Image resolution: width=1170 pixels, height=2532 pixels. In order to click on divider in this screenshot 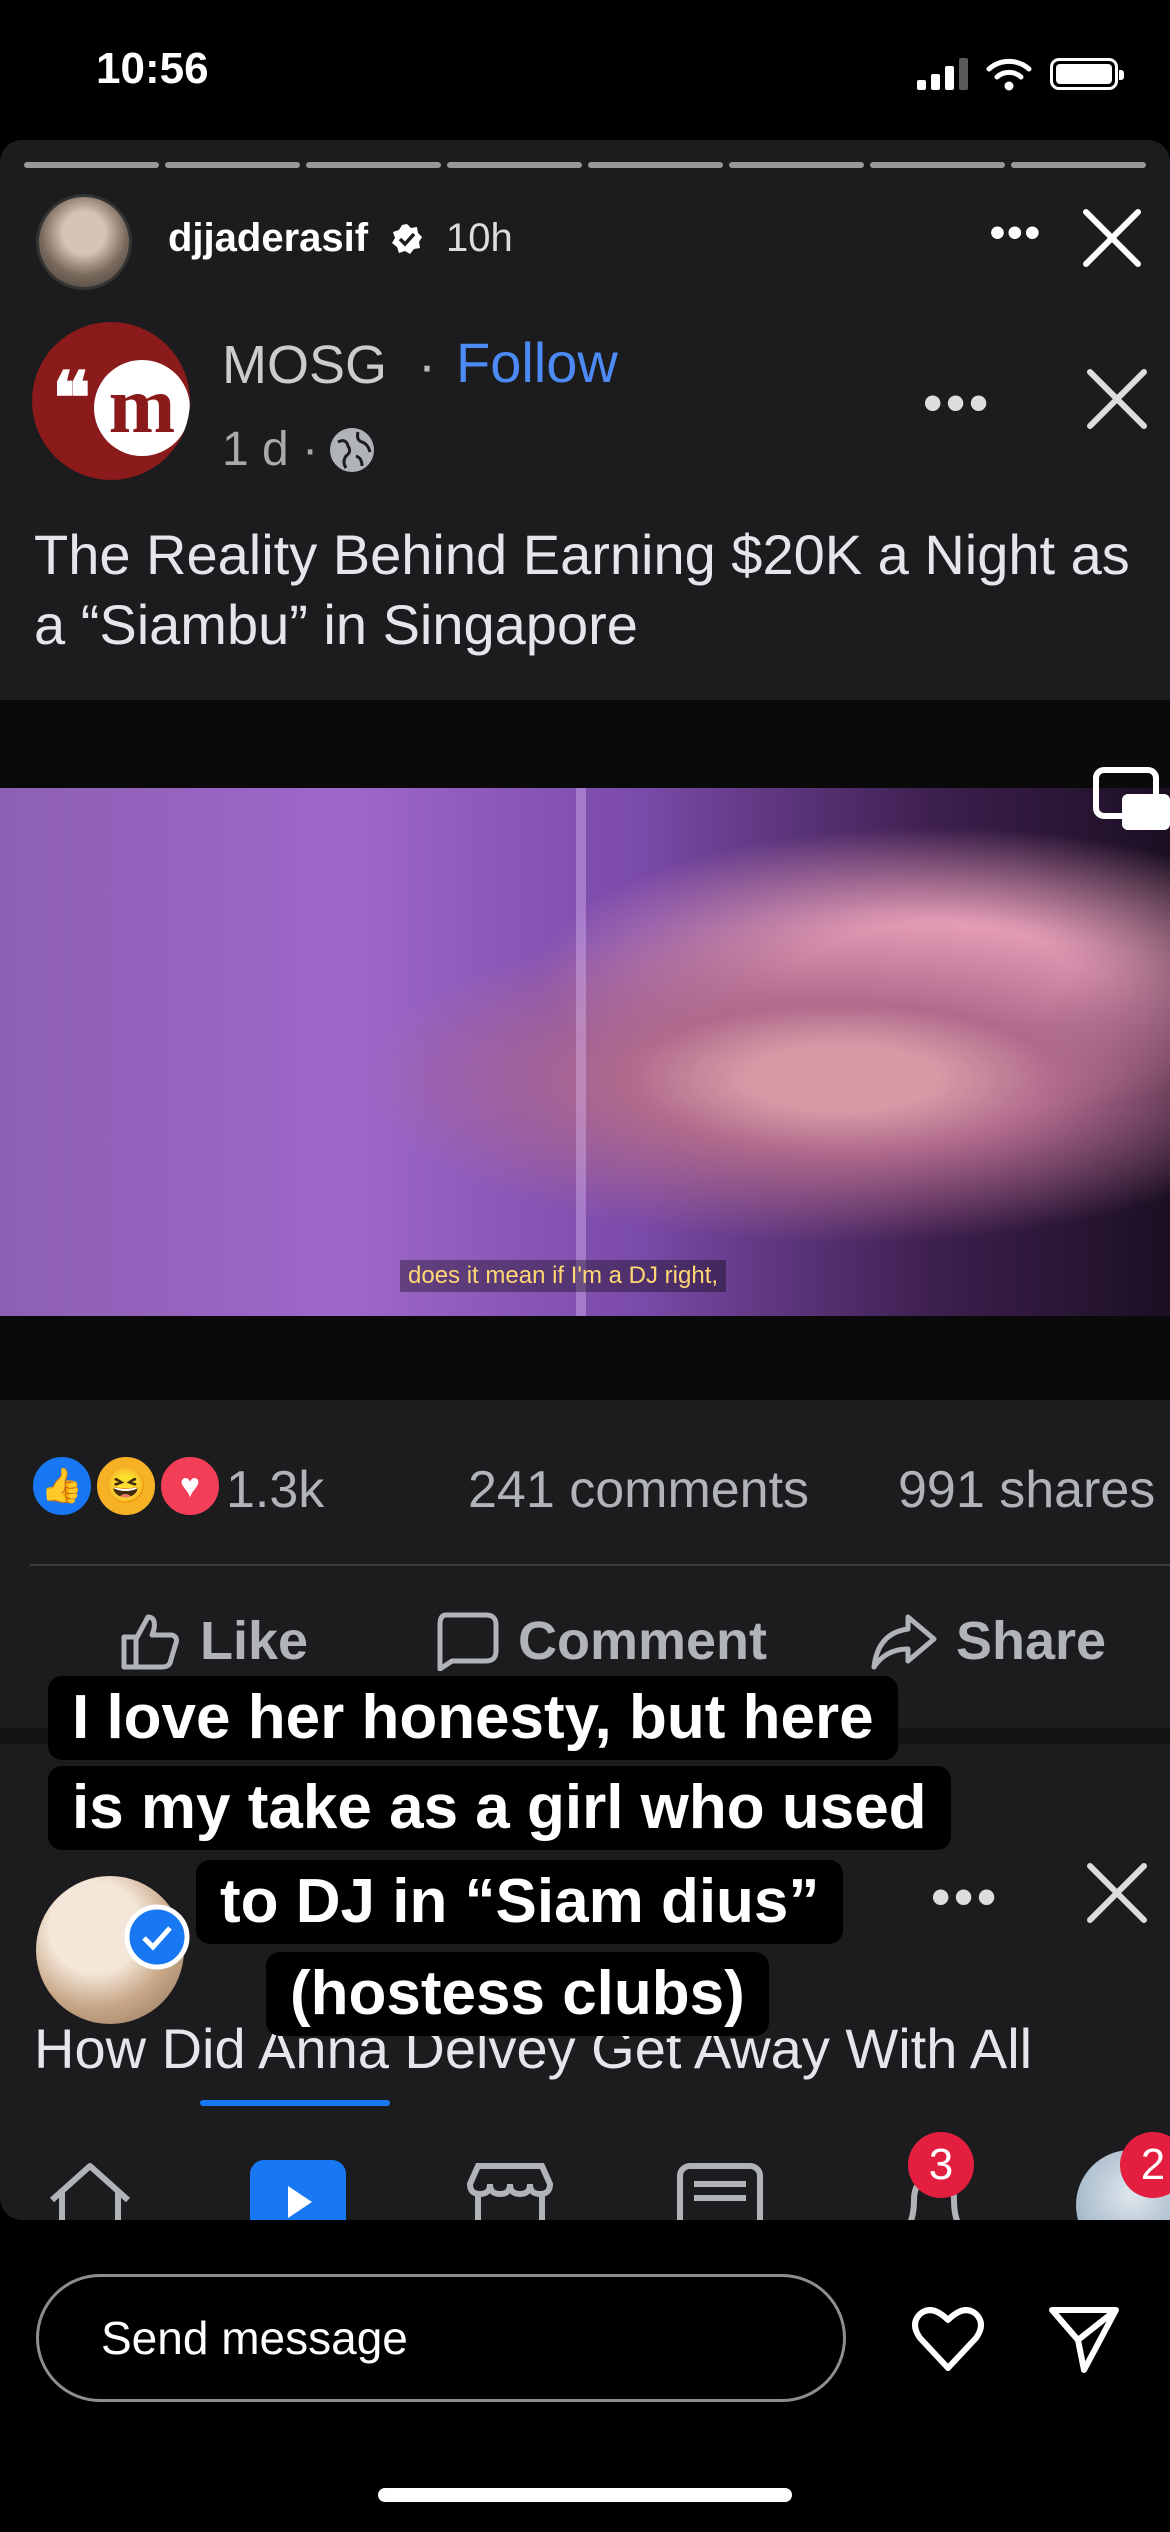, I will do `click(600, 1565)`.